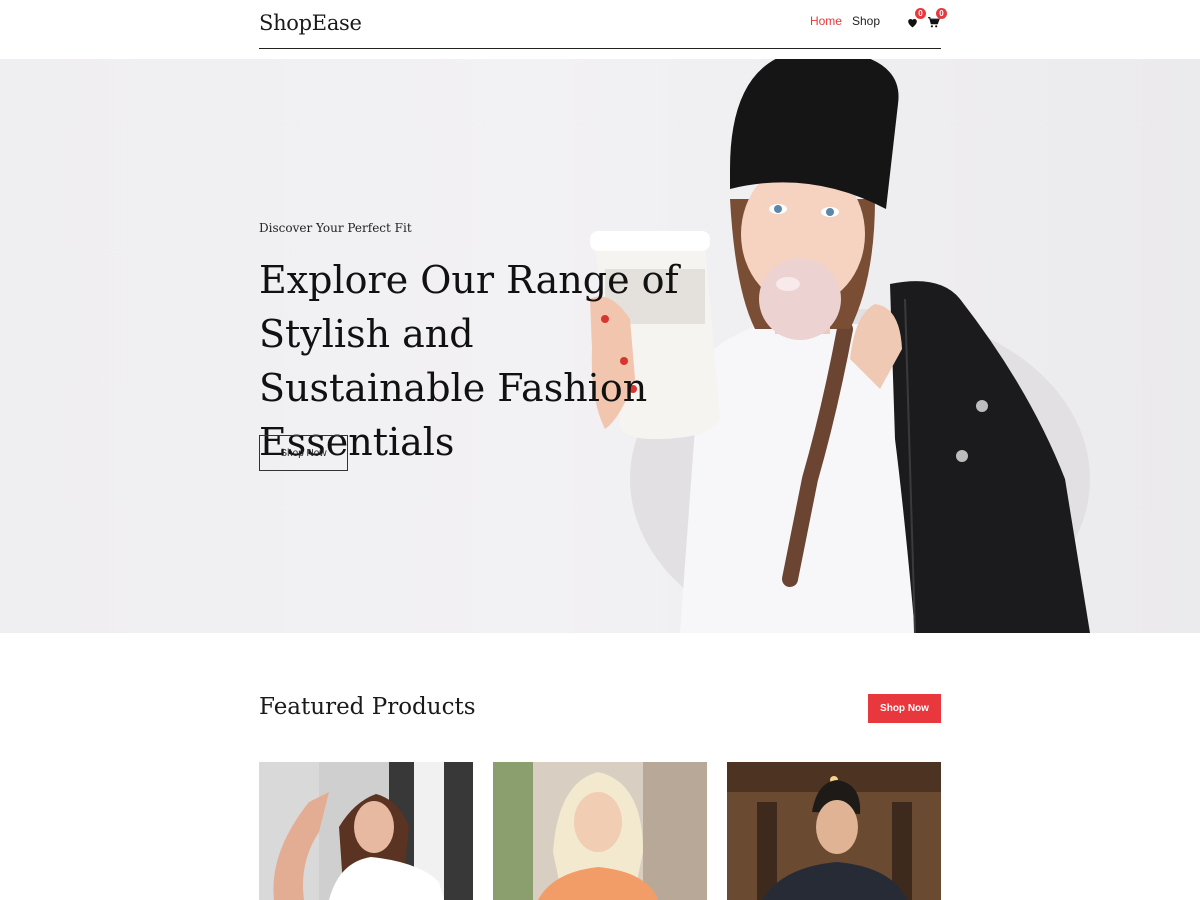 The width and height of the screenshot is (1200, 900). What do you see at coordinates (603, 24) in the screenshot?
I see `site-header: ShopEase Home Shop 0 0` at bounding box center [603, 24].